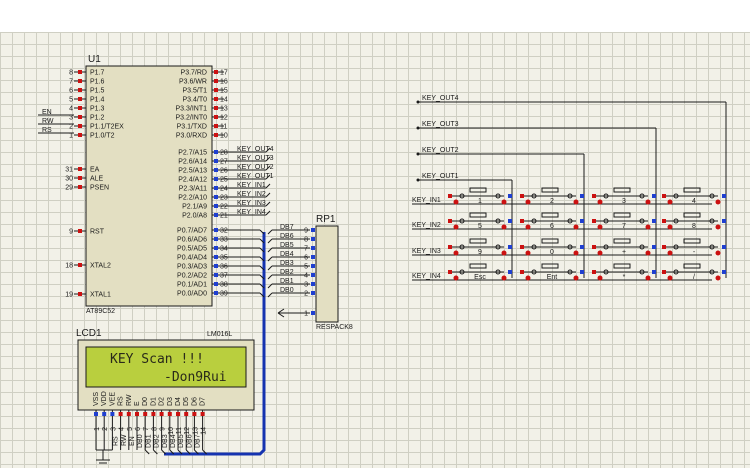  Describe the element at coordinates (306, 249) in the screenshot. I see `rp1-pin-number: 7` at that location.